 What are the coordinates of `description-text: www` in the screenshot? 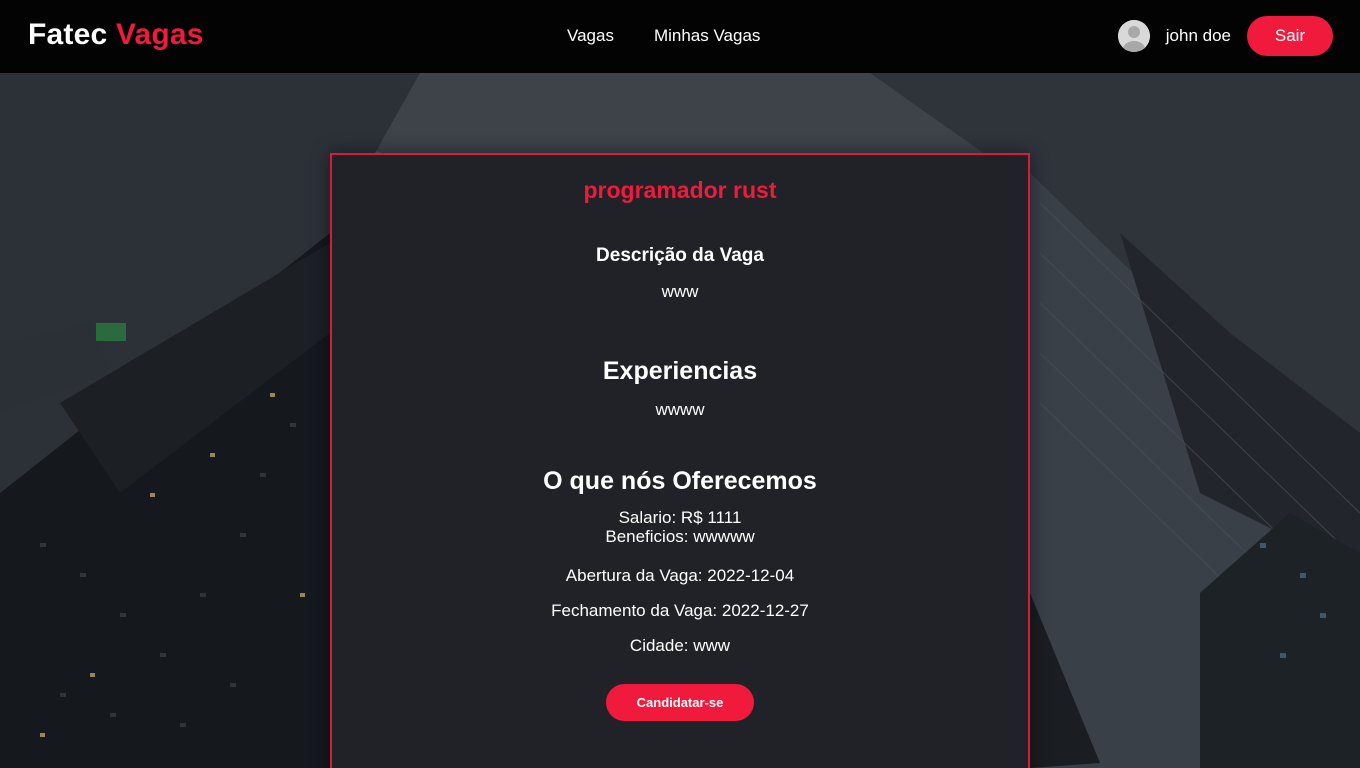 It's located at (680, 291).